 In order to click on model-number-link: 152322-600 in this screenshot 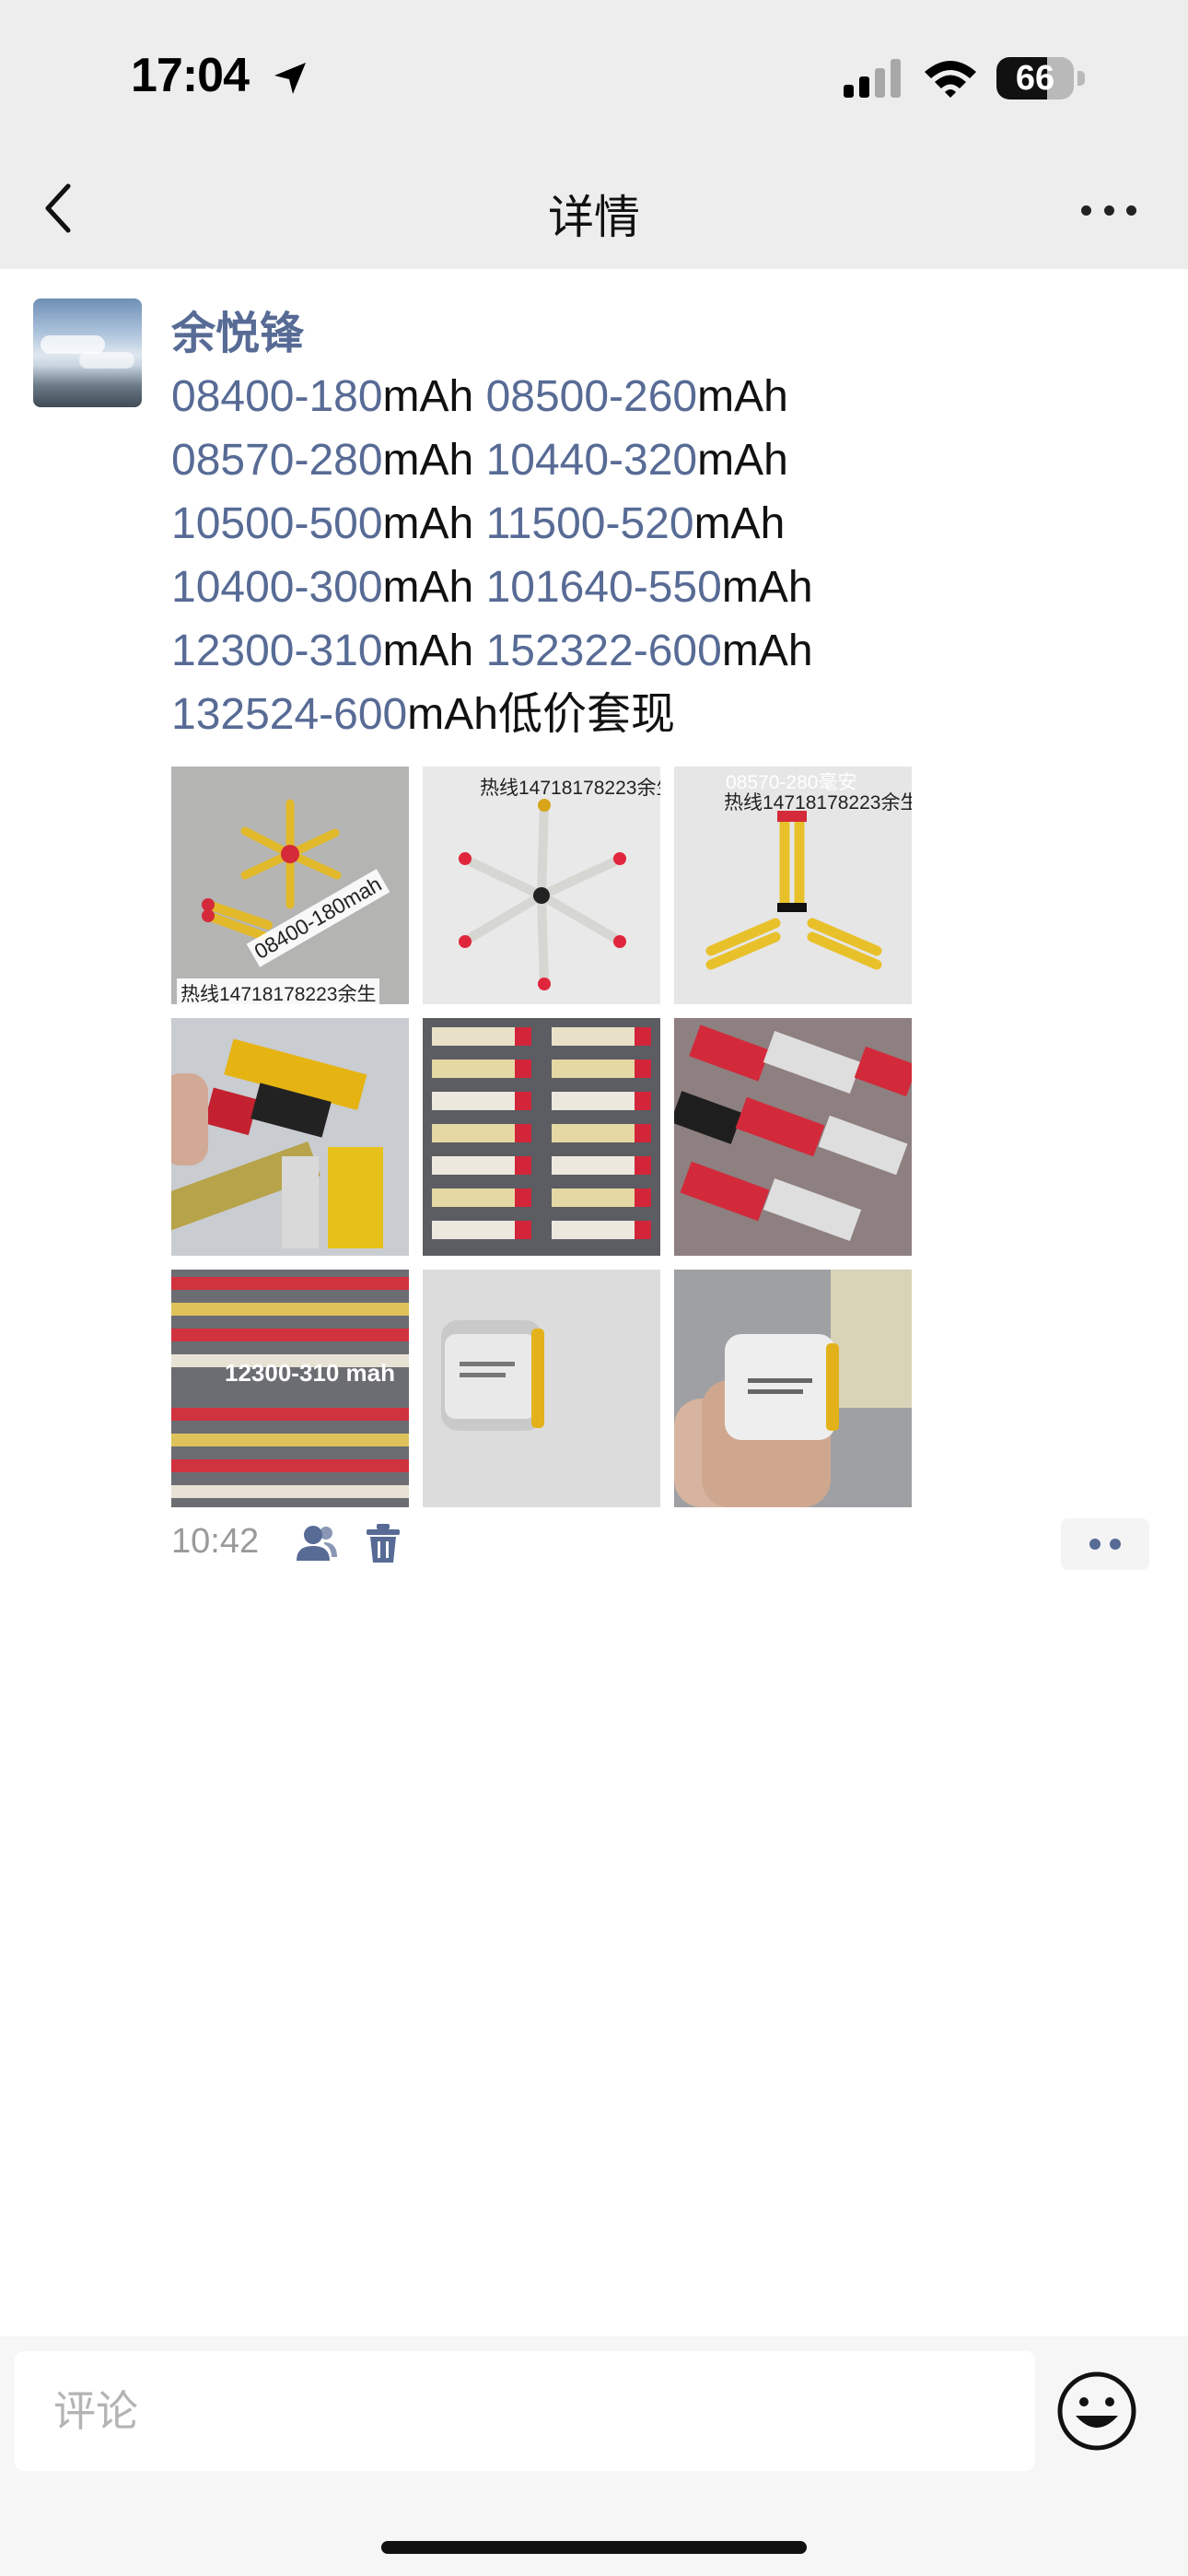, I will do `click(604, 650)`.